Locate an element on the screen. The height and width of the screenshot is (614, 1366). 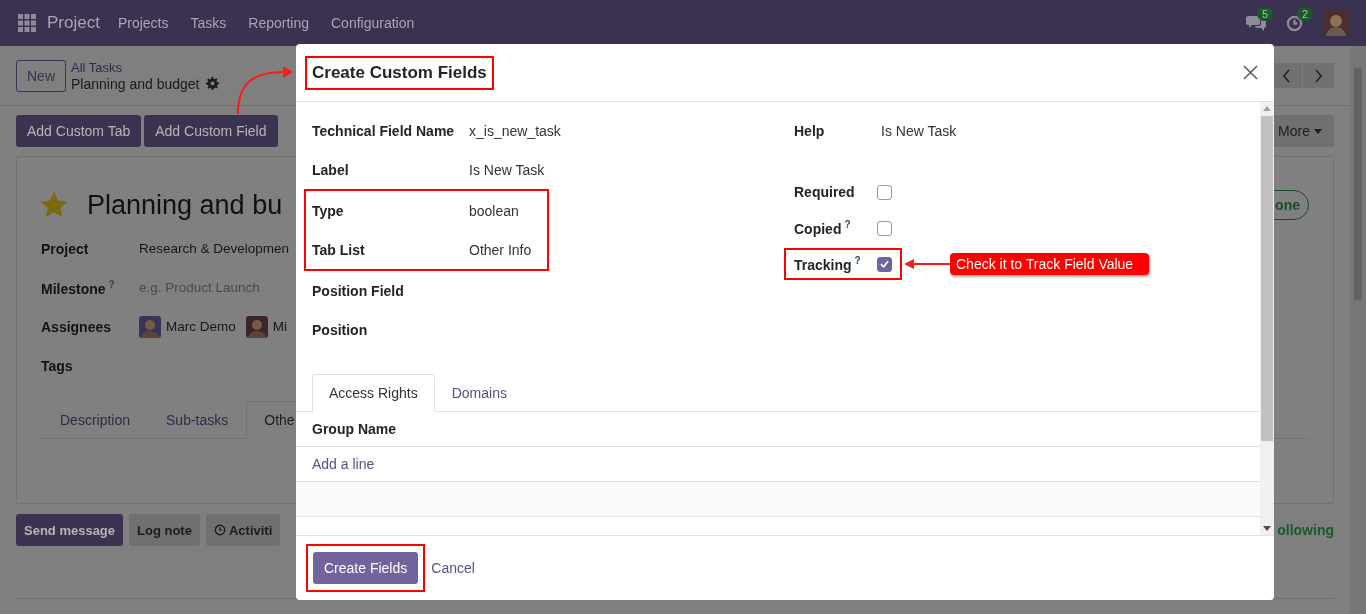
chevron-left-icon is located at coordinates (1286, 75).